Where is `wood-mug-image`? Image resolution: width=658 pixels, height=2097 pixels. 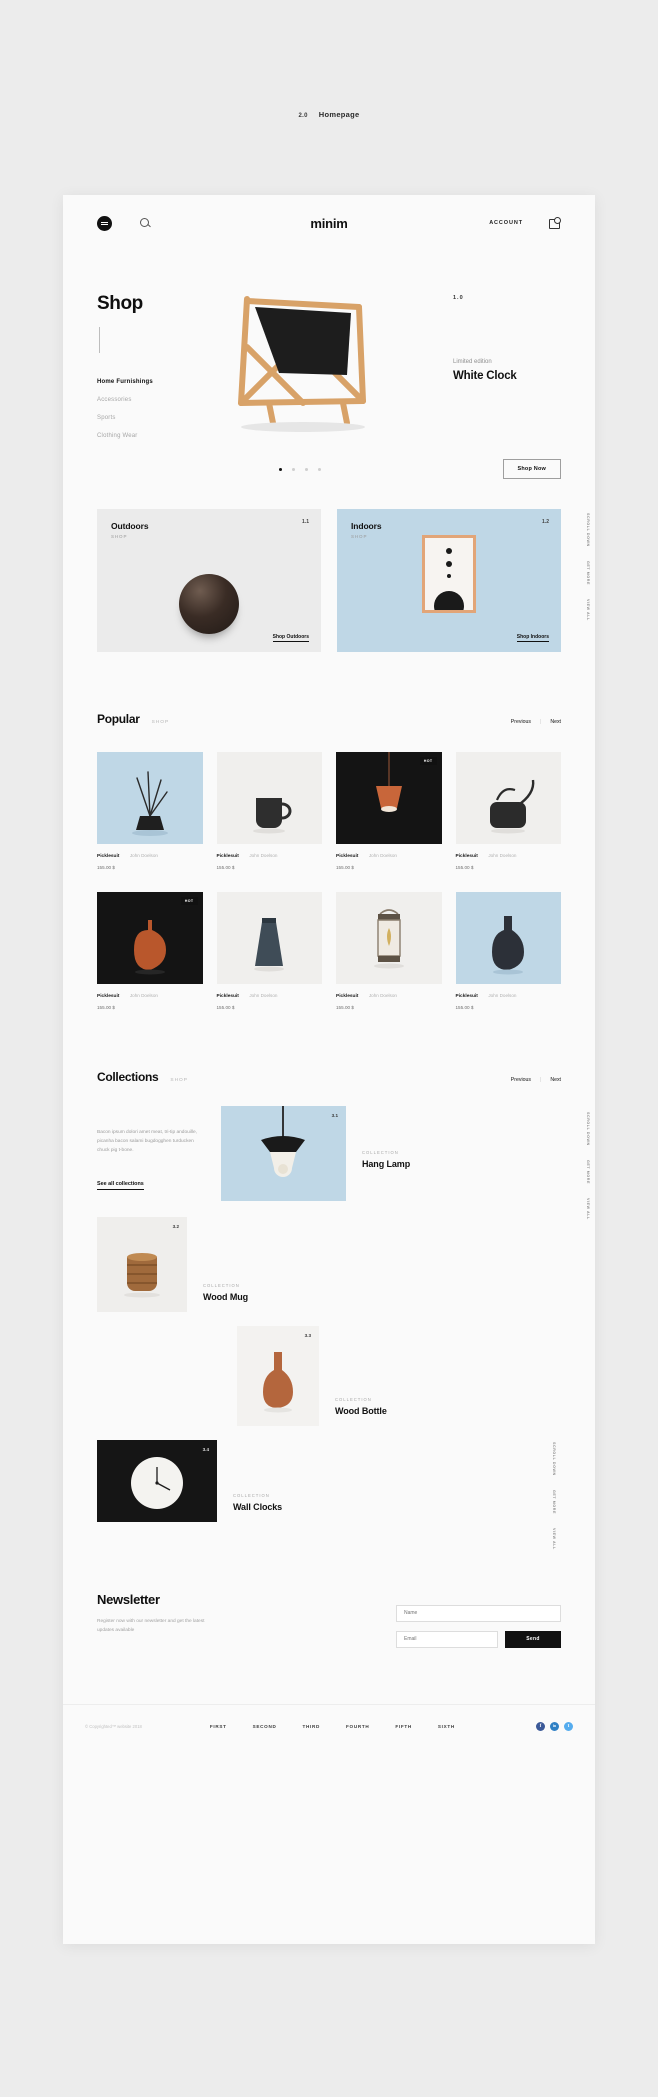 wood-mug-image is located at coordinates (142, 1275).